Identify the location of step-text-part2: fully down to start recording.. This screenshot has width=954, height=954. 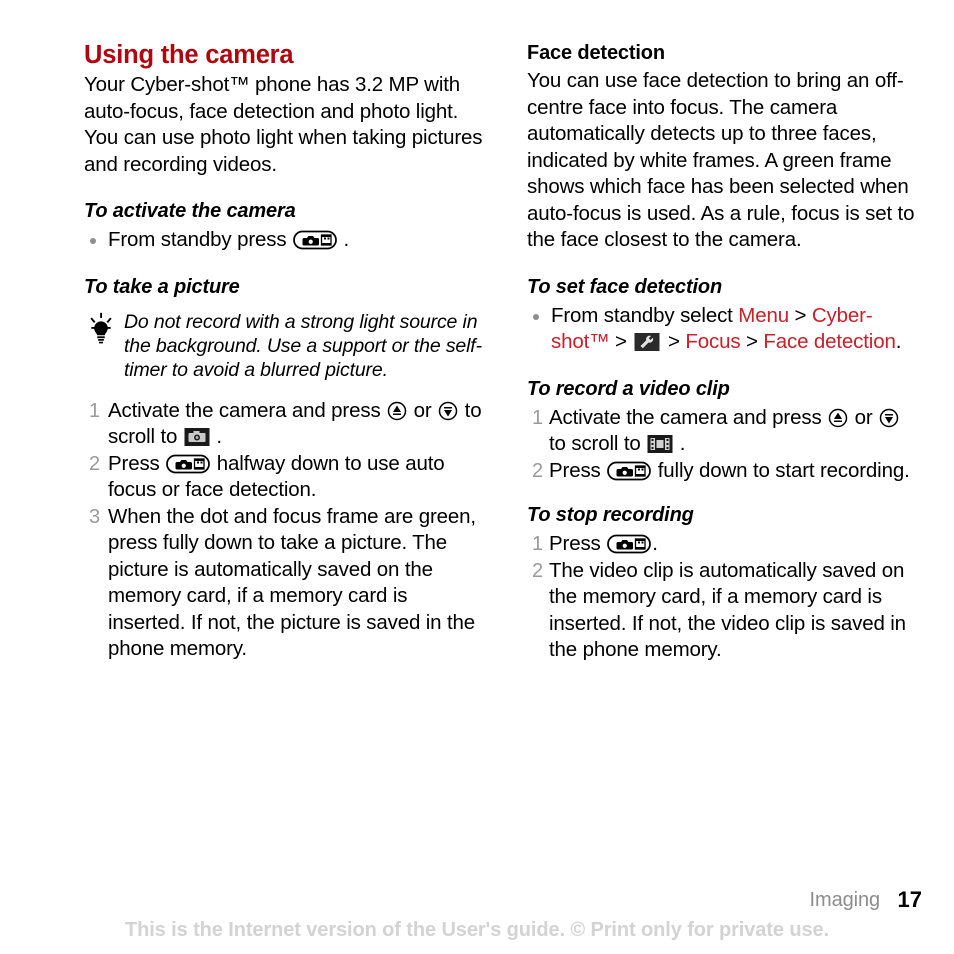
(783, 470).